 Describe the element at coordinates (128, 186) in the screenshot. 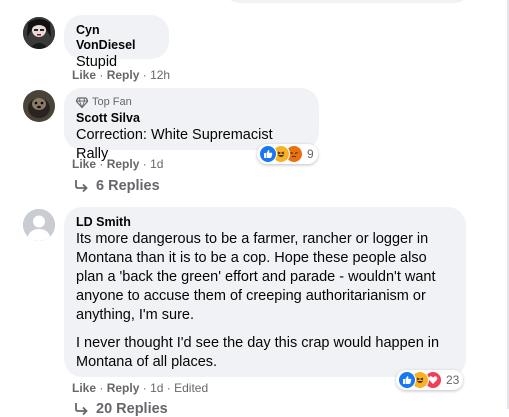

I see `replies-label: 6 Replies` at that location.